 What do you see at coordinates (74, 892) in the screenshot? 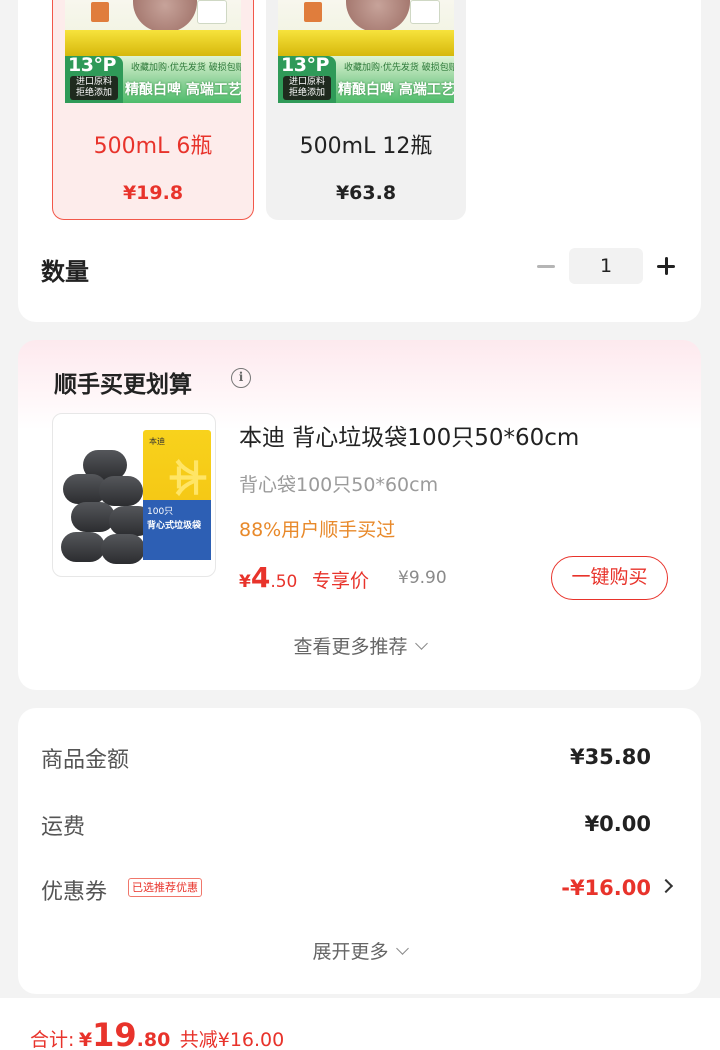
I see `coupon-label: 优惠券` at bounding box center [74, 892].